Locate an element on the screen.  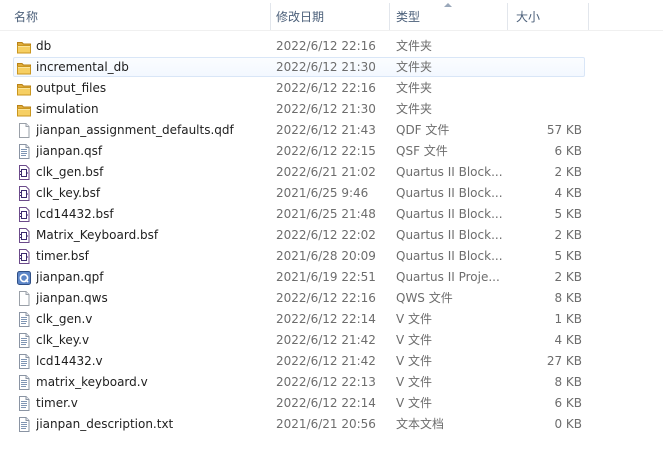
file-row: db 2022/6/12 22:16 文件夹 is located at coordinates (299, 46).